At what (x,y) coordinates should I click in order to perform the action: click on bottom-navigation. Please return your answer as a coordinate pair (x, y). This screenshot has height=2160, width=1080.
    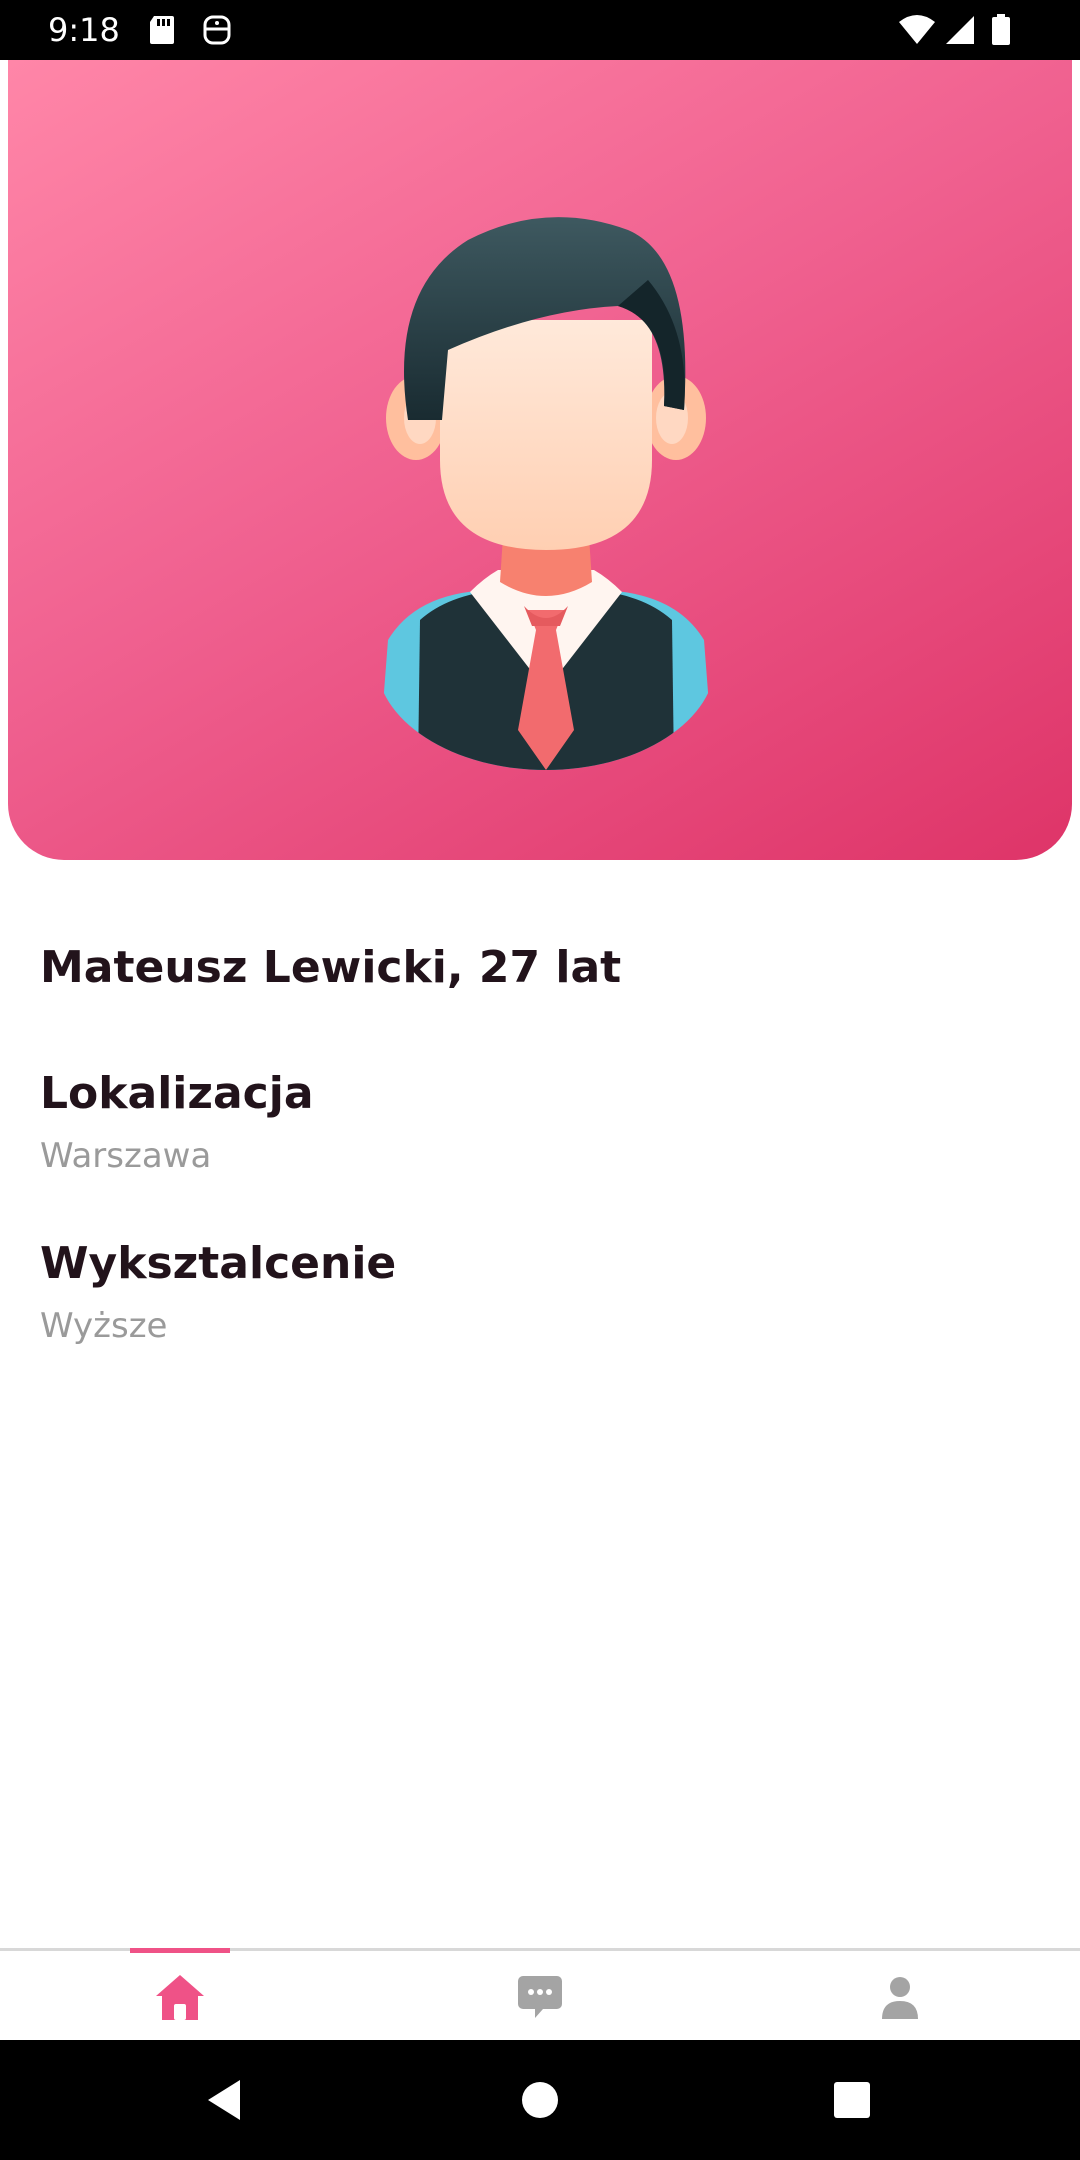
    Looking at the image, I should click on (540, 1995).